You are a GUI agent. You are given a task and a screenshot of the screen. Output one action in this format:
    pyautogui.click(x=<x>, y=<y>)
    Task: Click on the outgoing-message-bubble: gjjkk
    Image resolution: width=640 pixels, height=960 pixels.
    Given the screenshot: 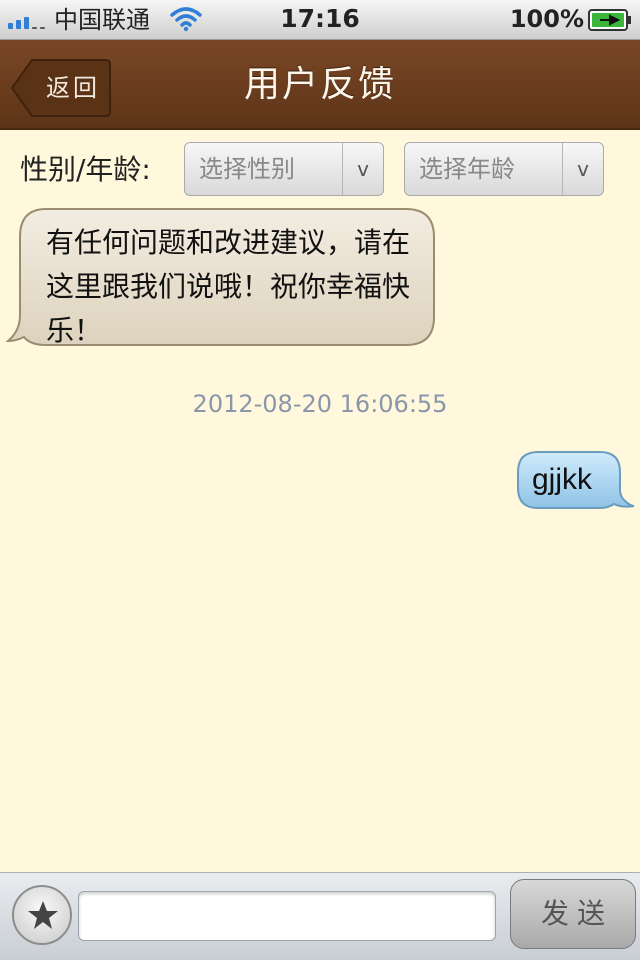 What is the action you would take?
    pyautogui.click(x=574, y=480)
    